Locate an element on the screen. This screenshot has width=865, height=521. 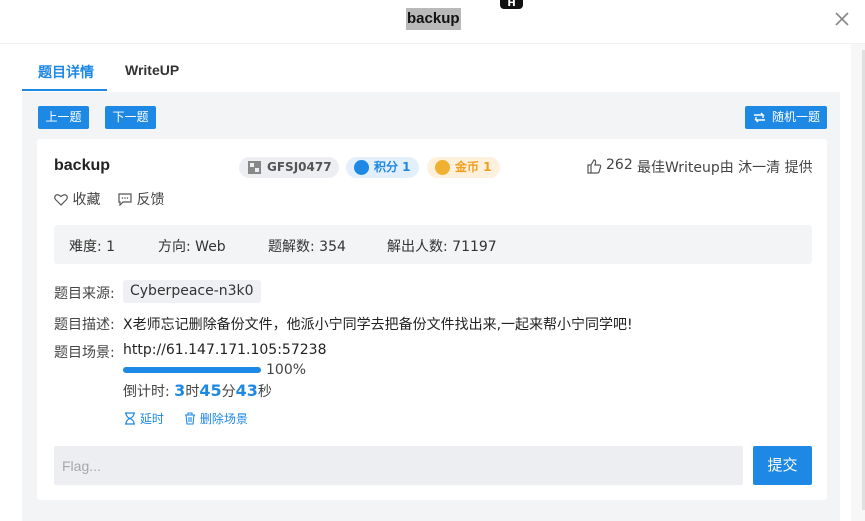
countdown-minutes: 45 is located at coordinates (210, 390).